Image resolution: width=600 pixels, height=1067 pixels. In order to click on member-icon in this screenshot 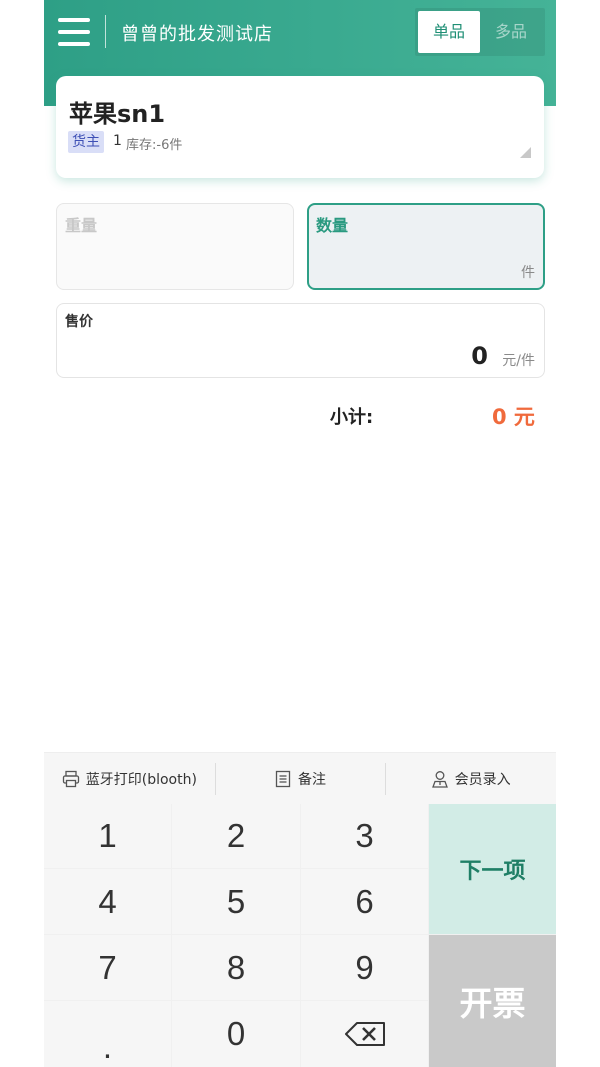, I will do `click(439, 779)`.